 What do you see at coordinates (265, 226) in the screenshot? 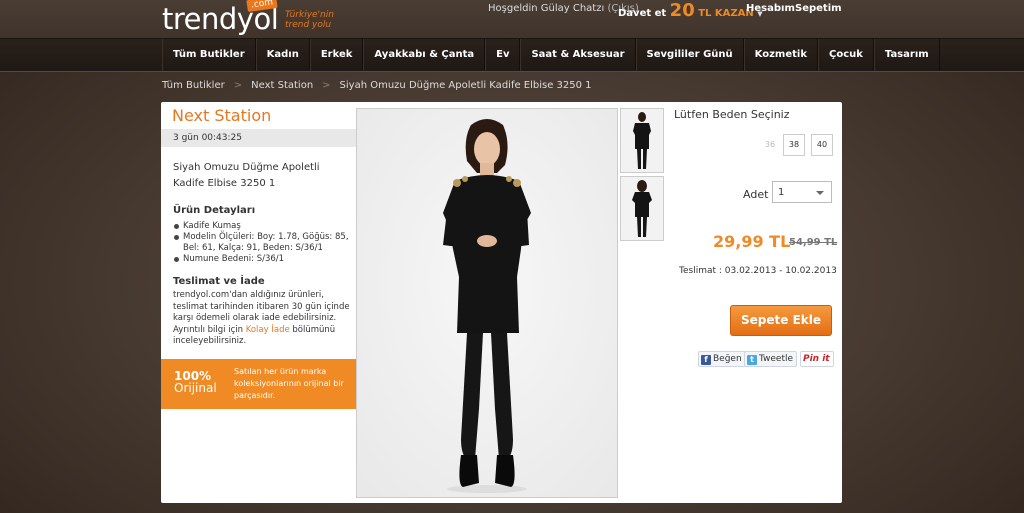
I see `list-item: Kadife Kumaş` at bounding box center [265, 226].